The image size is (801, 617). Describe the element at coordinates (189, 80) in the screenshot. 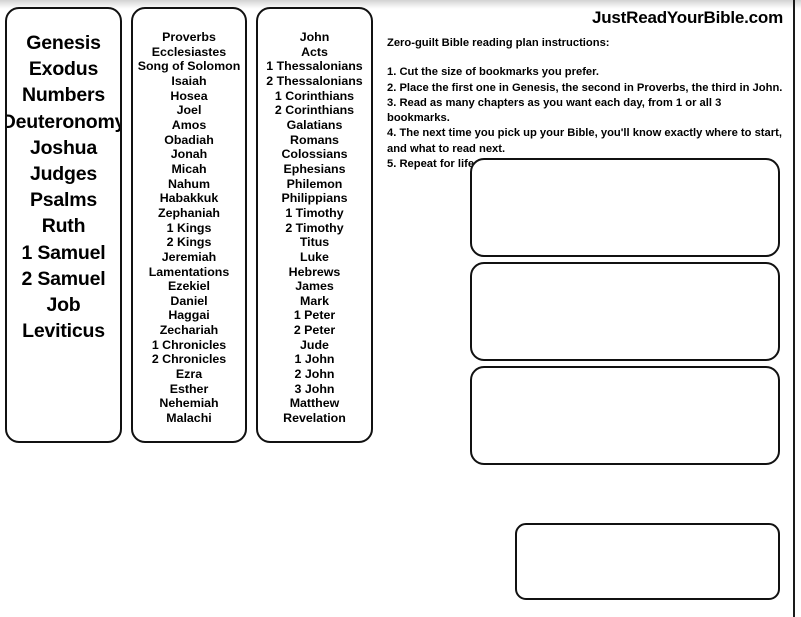

I see `book-name: Isaiah` at that location.